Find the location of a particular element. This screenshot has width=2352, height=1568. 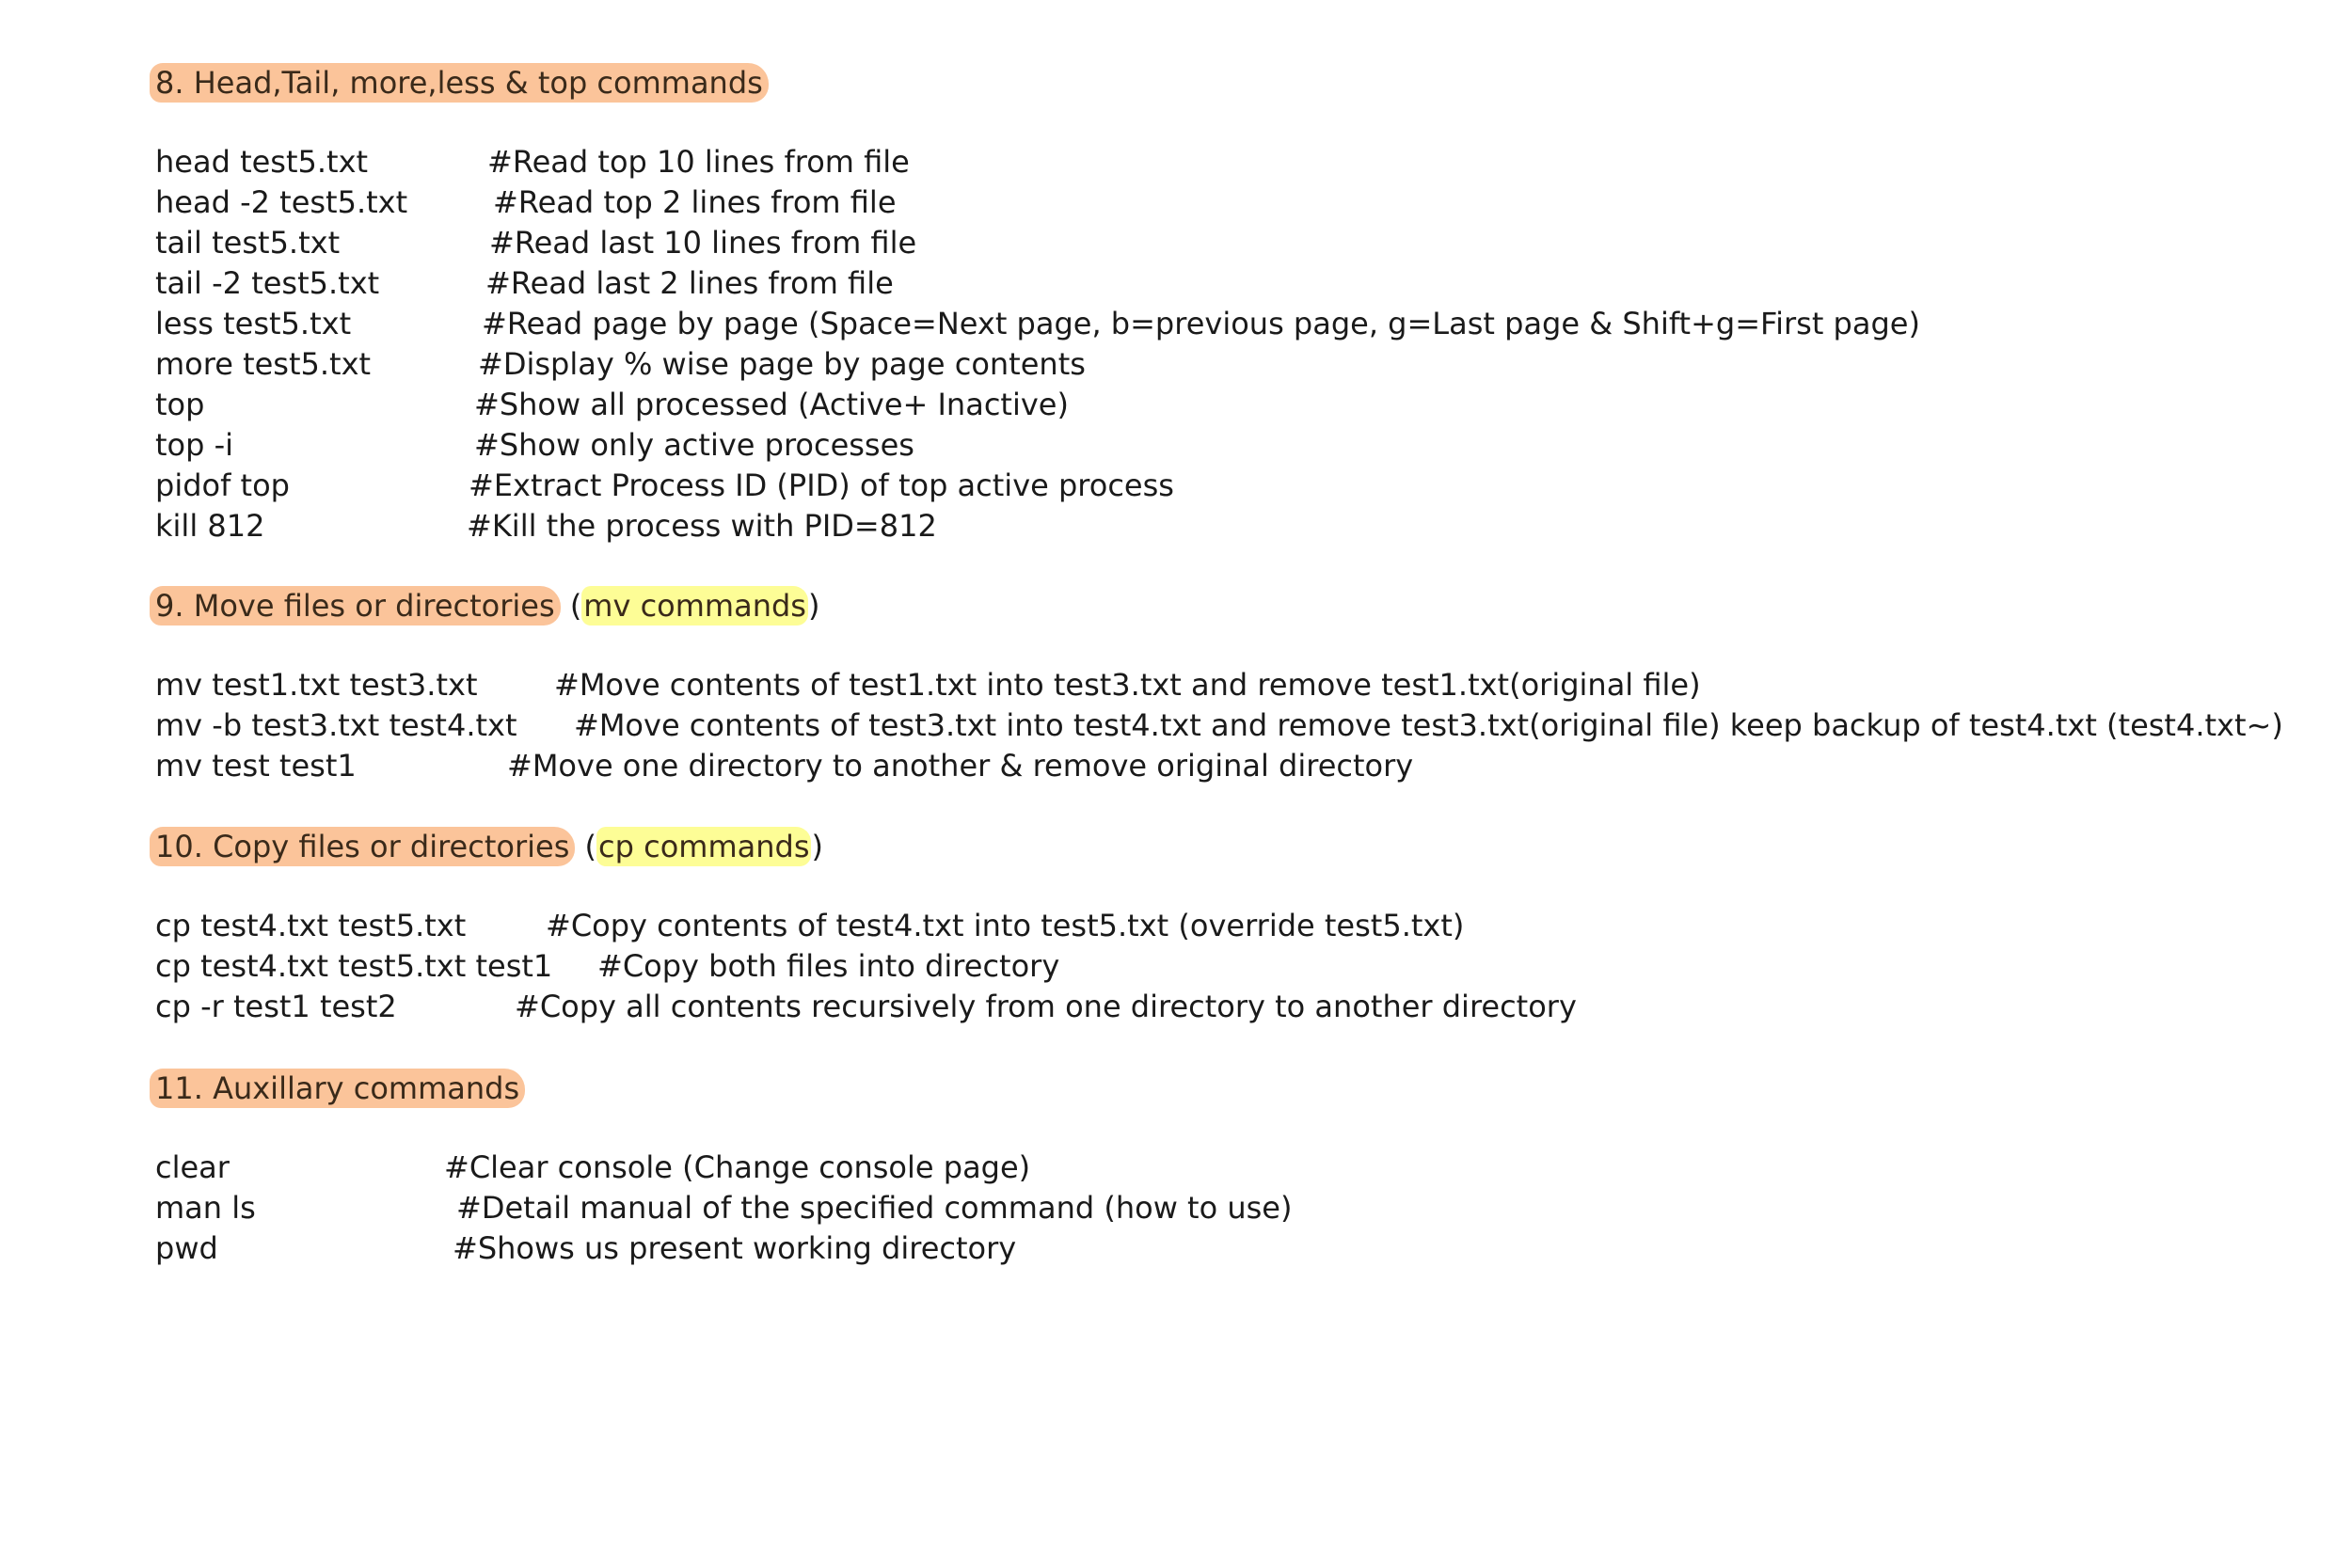

command-comment: #Display % wise page by page contents is located at coordinates (782, 364).